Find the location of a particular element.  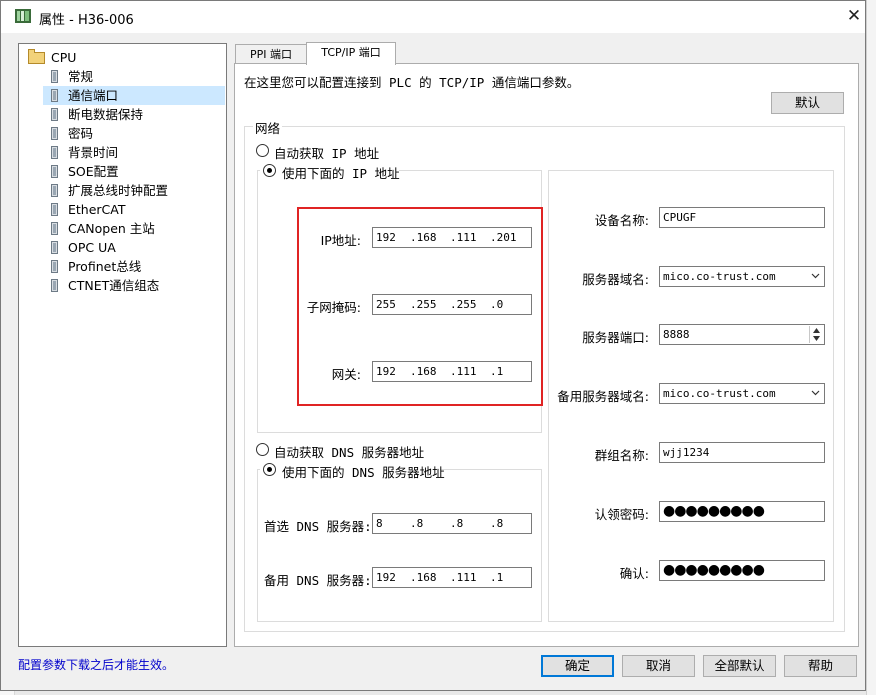

tree-item-bus-clock: 扩展总线时钟配置 is located at coordinates (121, 190).